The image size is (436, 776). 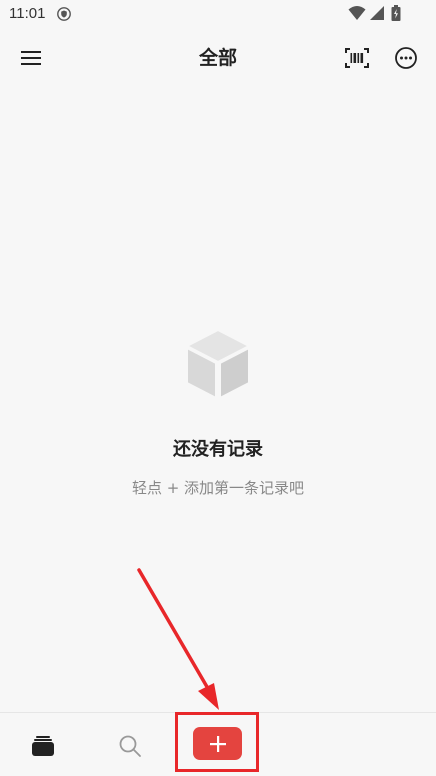 I want to click on empty-state-title: 还没有记录, so click(x=218, y=449).